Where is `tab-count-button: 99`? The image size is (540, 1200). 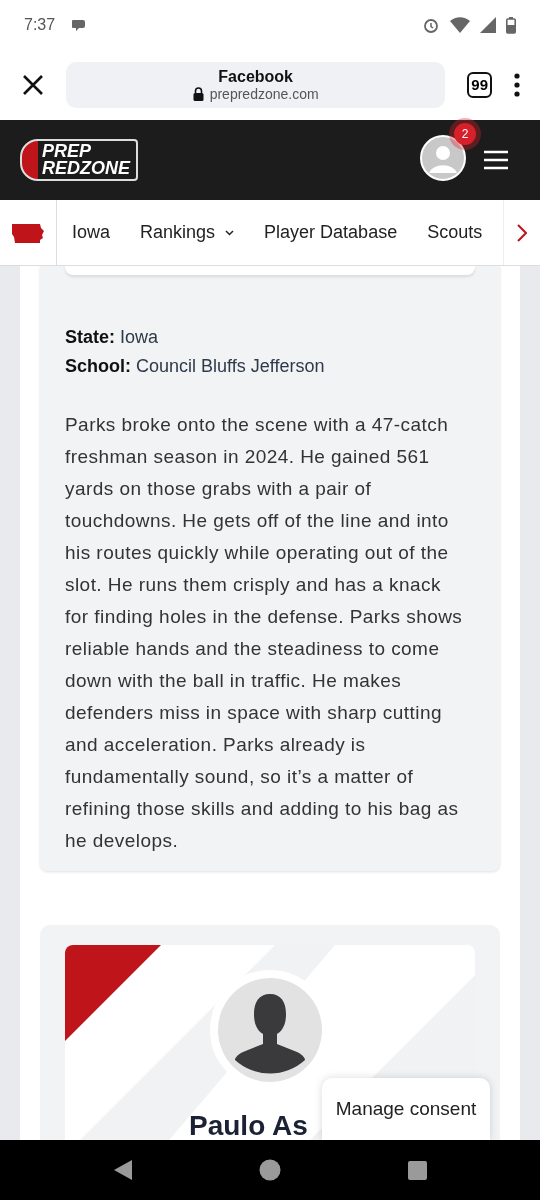
tab-count-button: 99 is located at coordinates (479, 85).